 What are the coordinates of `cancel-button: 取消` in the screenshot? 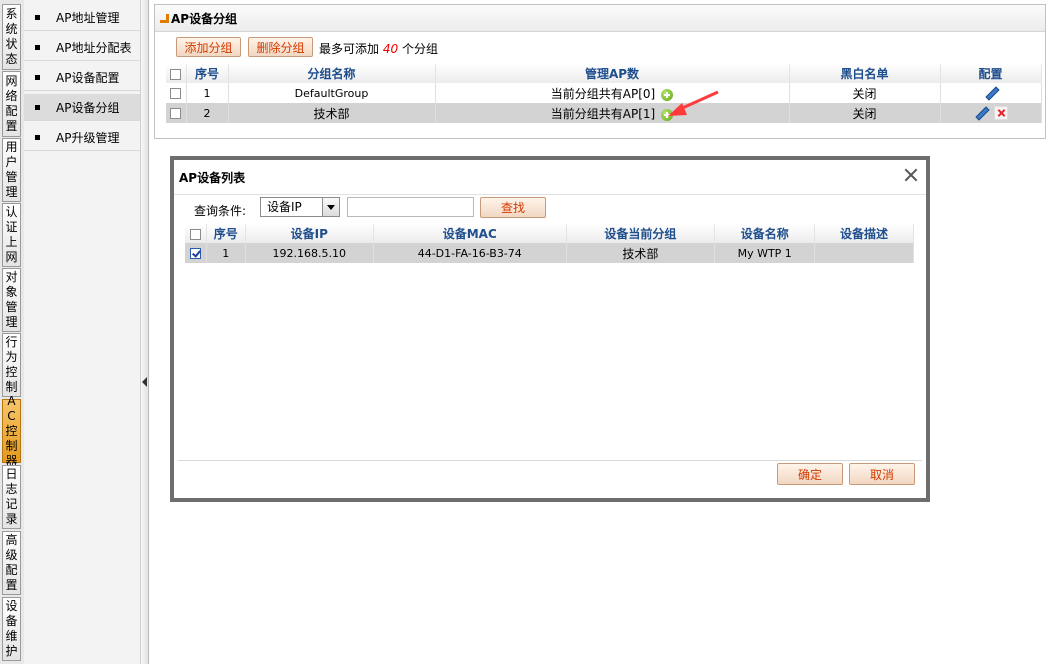 It's located at (882, 474).